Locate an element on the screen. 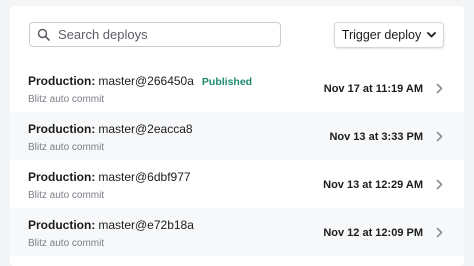 The width and height of the screenshot is (474, 266). search-box is located at coordinates (155, 34).